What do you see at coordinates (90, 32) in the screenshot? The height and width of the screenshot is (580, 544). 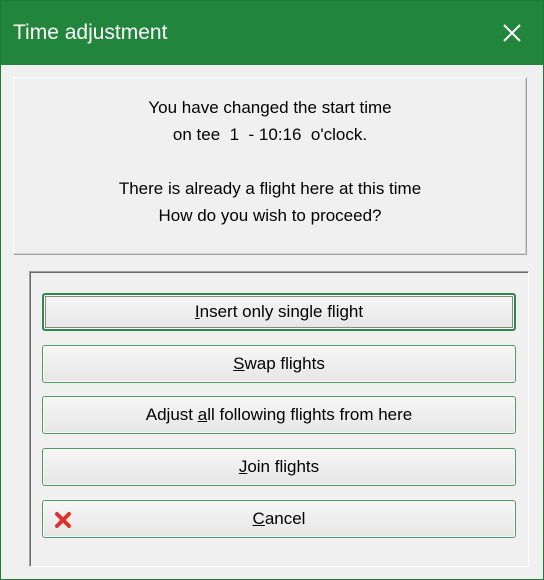 I see `dialog-title: Time adjustment` at bounding box center [90, 32].